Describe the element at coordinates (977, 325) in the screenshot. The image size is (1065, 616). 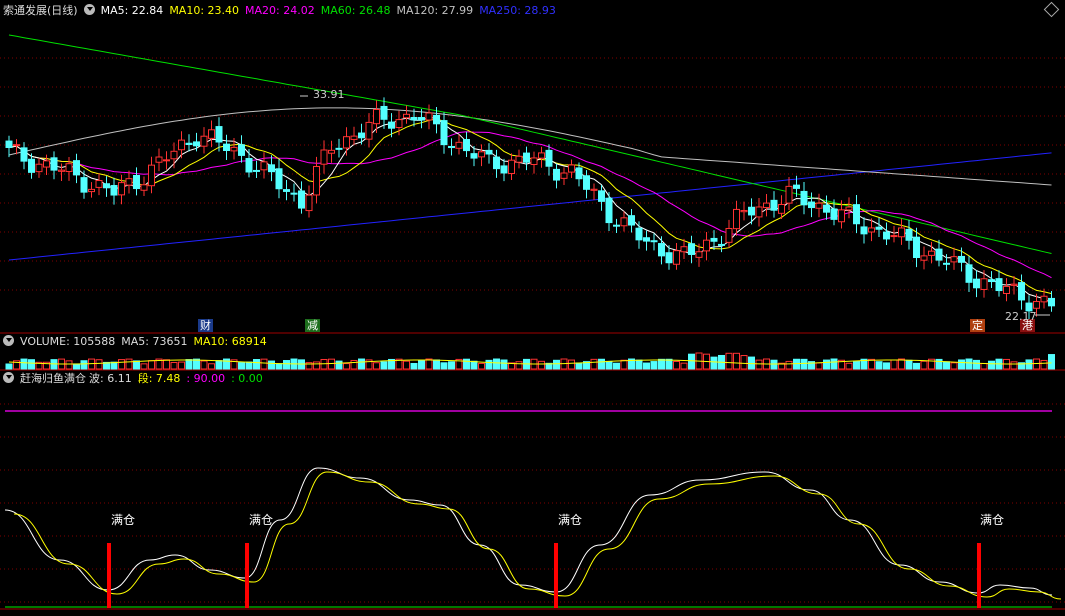
I see `event-tag-fix: 定` at that location.